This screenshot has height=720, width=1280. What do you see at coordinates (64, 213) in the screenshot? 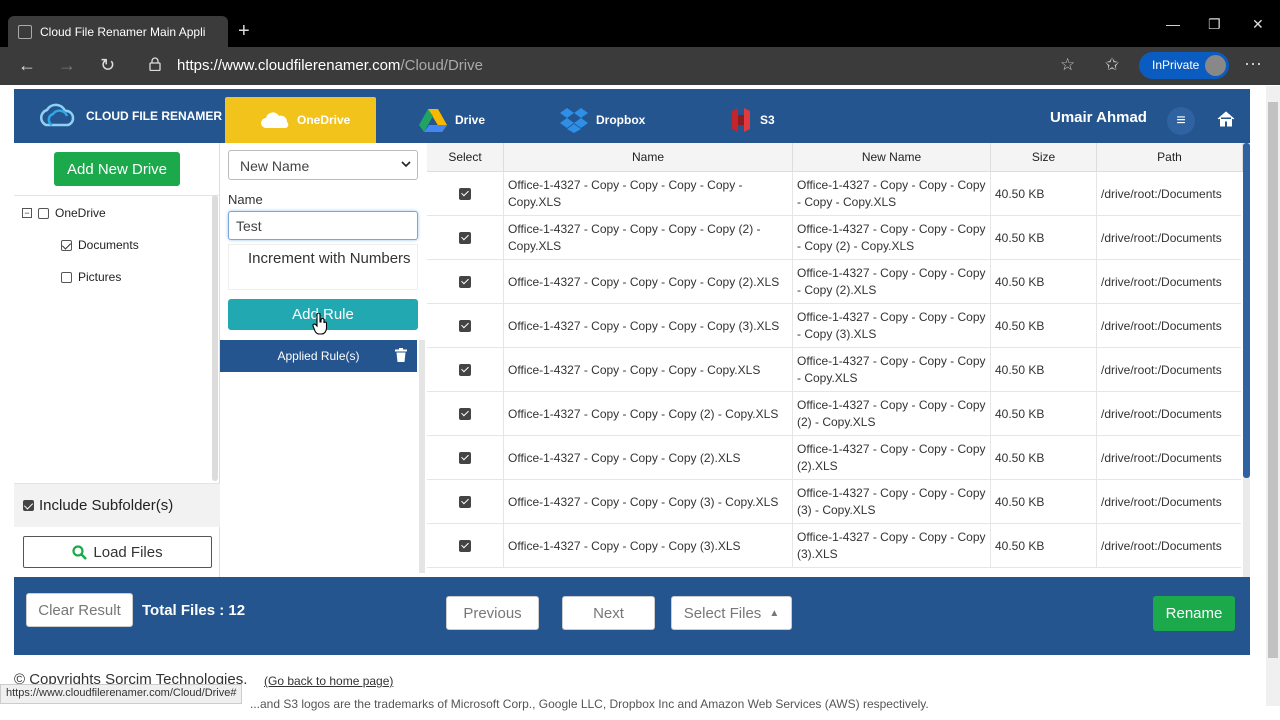
I see `tree-node-onedrive: − OneDrive` at bounding box center [64, 213].